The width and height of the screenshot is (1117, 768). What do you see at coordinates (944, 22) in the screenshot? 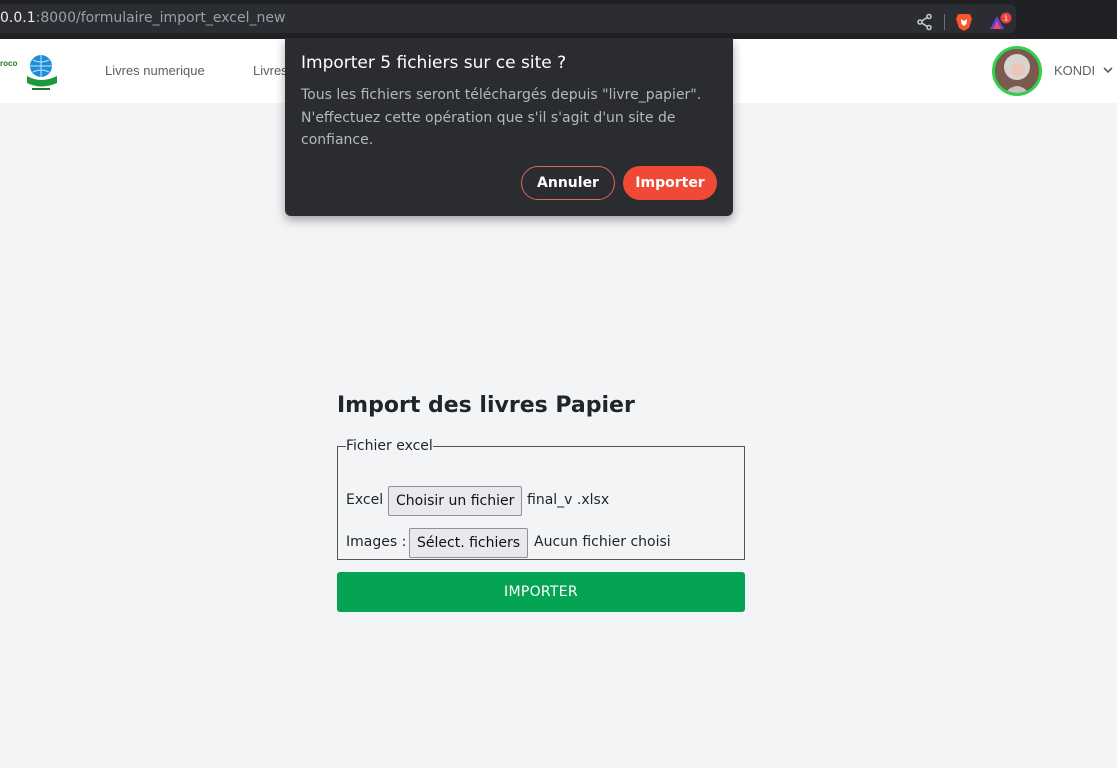
I see `toolbar-divider` at bounding box center [944, 22].